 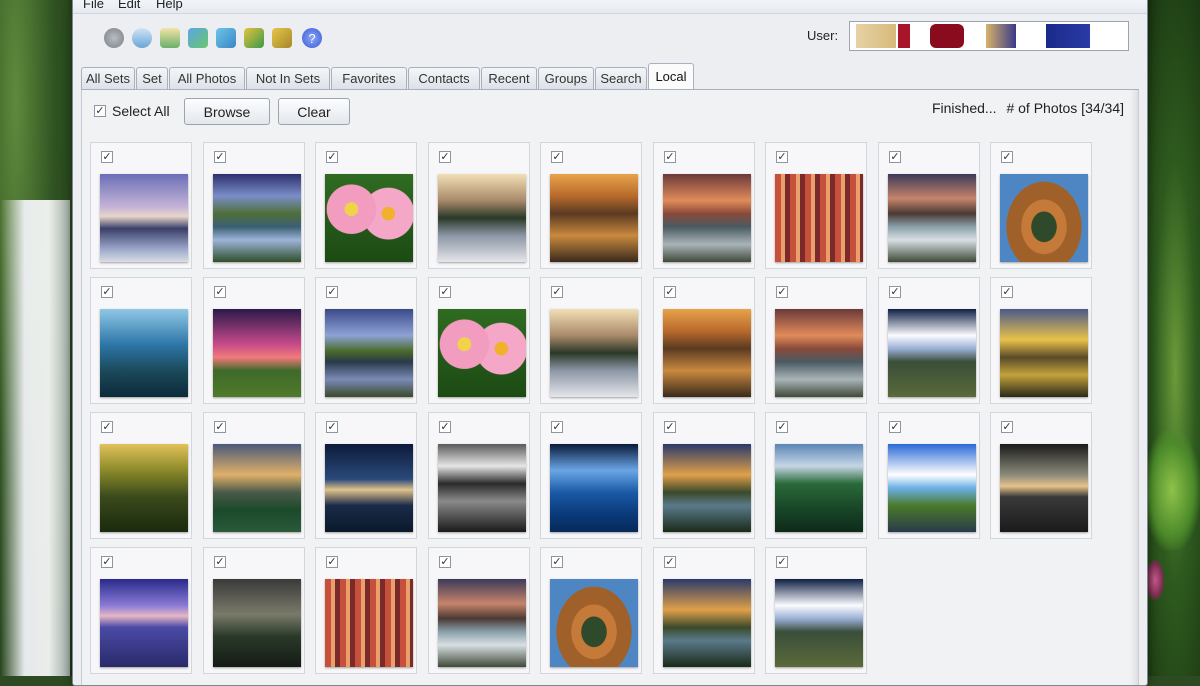 I want to click on tab-all-sets: All Sets, so click(x=108, y=78).